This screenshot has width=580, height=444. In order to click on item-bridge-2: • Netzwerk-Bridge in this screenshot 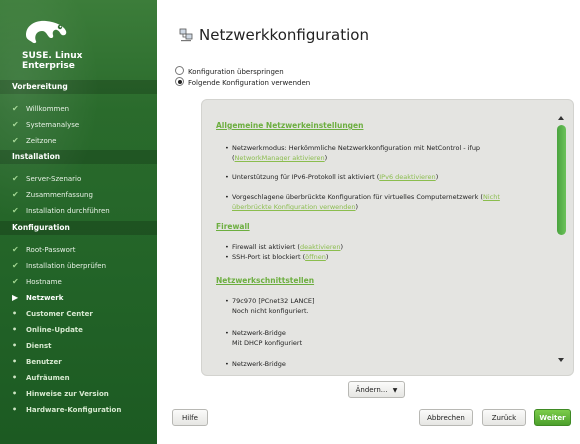, I will do `click(255, 364)`.